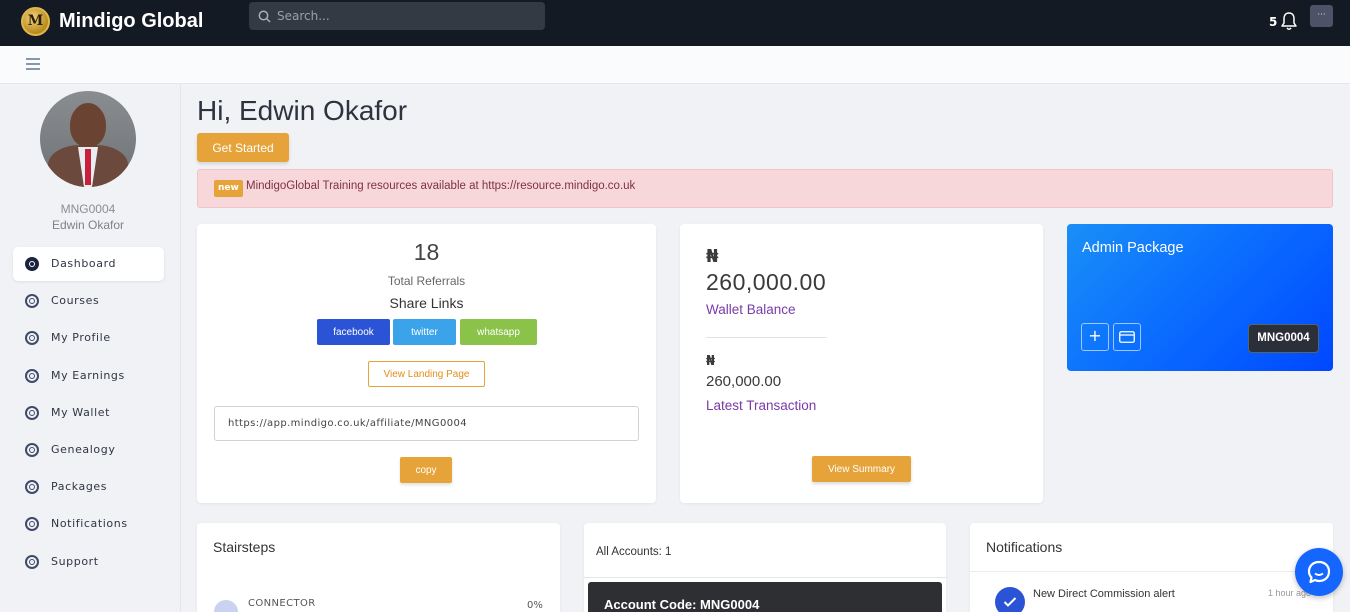 This screenshot has height=612, width=1350. I want to click on notifications-title: Notifications, so click(1024, 547).